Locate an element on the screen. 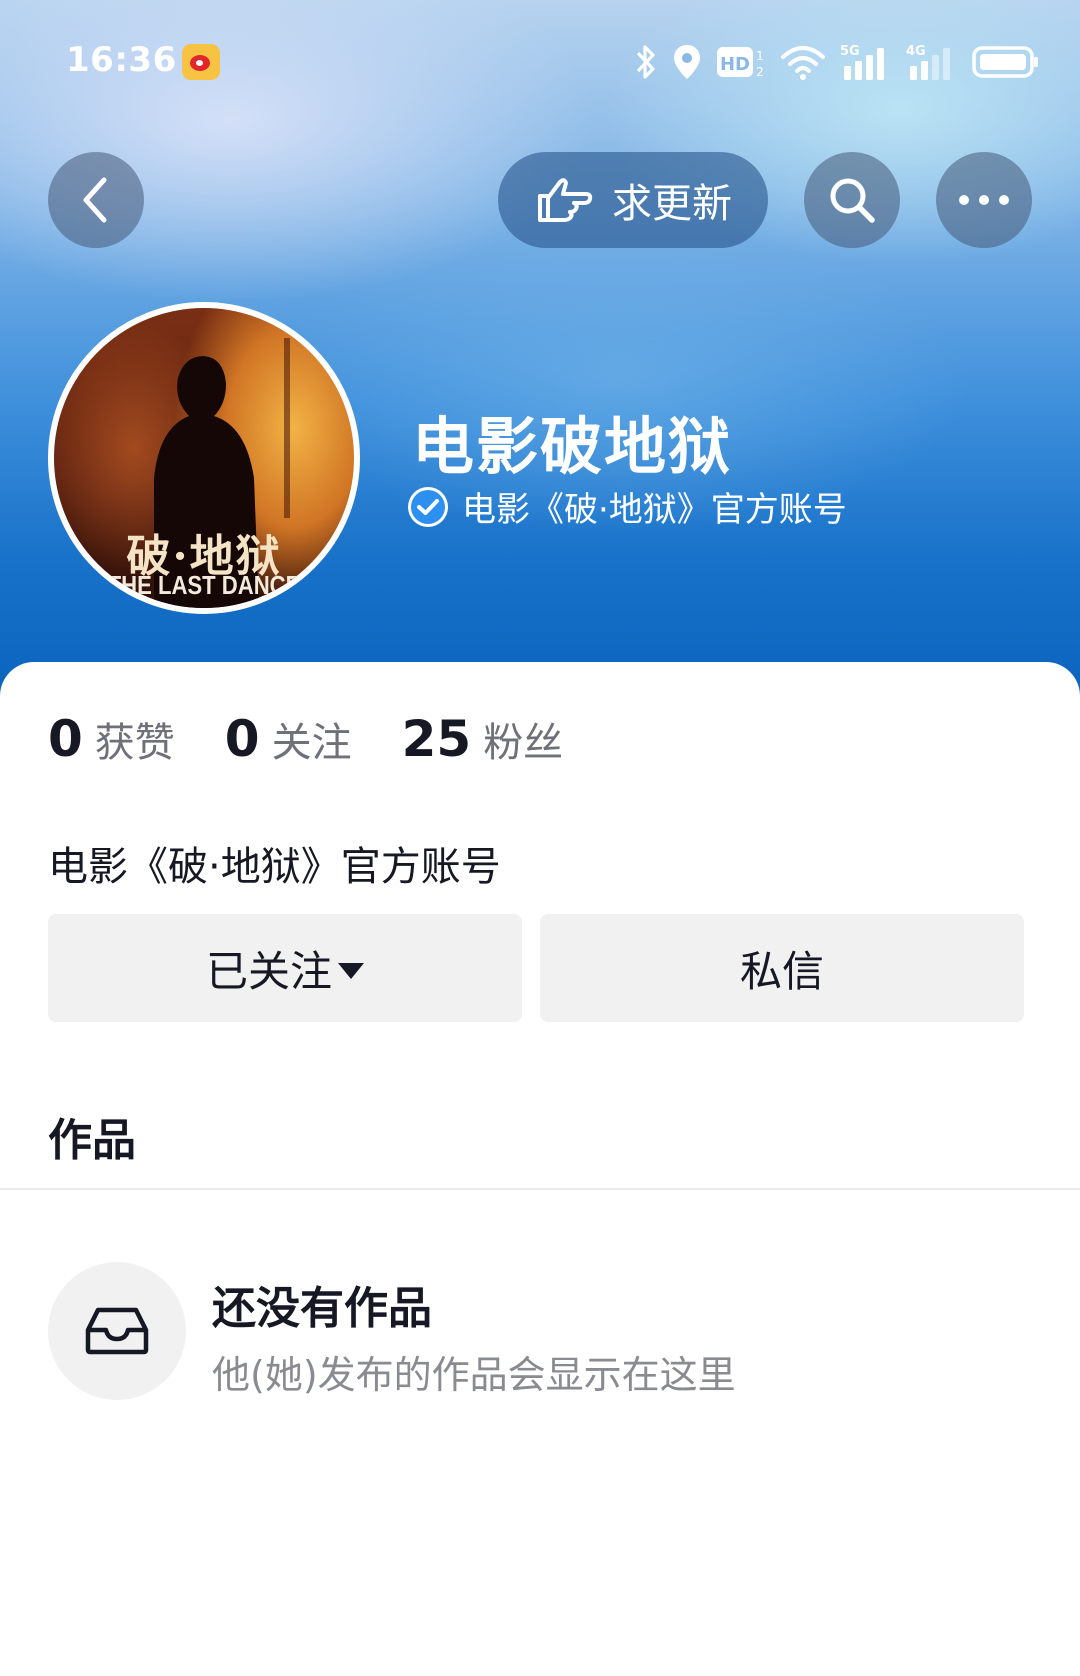 This screenshot has width=1080, height=1676. stat-following-value: 0 is located at coordinates (242, 739).